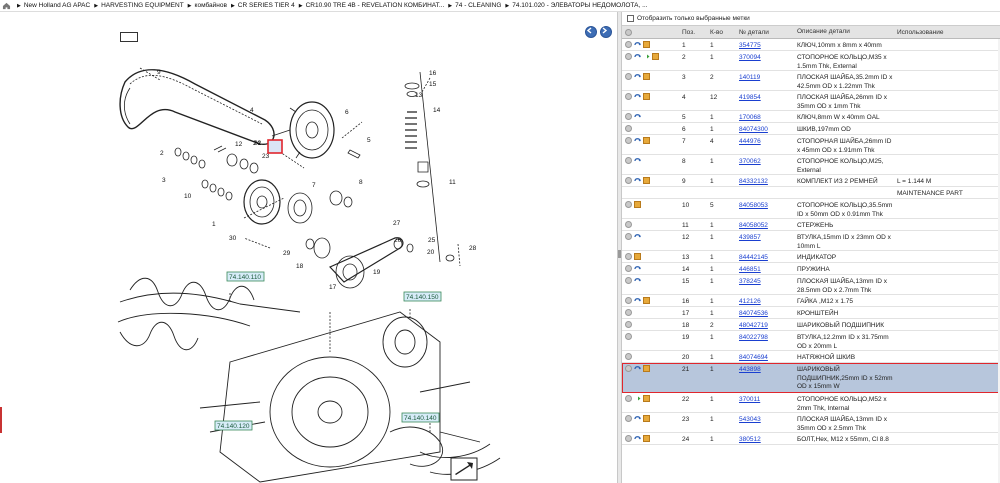 Image resolution: width=1000 pixels, height=483 pixels. What do you see at coordinates (750, 439) in the screenshot?
I see `part-number-link: 380512` at bounding box center [750, 439].